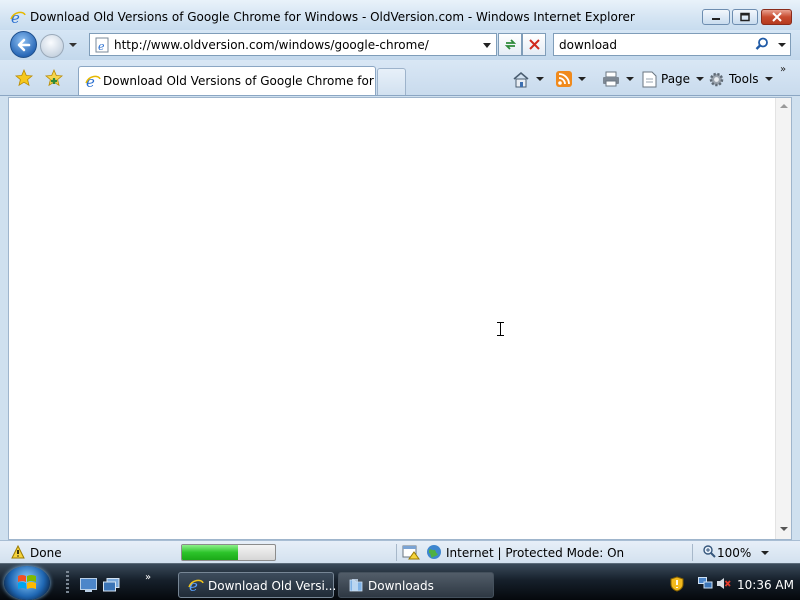  What do you see at coordinates (765, 585) in the screenshot?
I see `taskbar-clock: 10:36 AM` at bounding box center [765, 585].